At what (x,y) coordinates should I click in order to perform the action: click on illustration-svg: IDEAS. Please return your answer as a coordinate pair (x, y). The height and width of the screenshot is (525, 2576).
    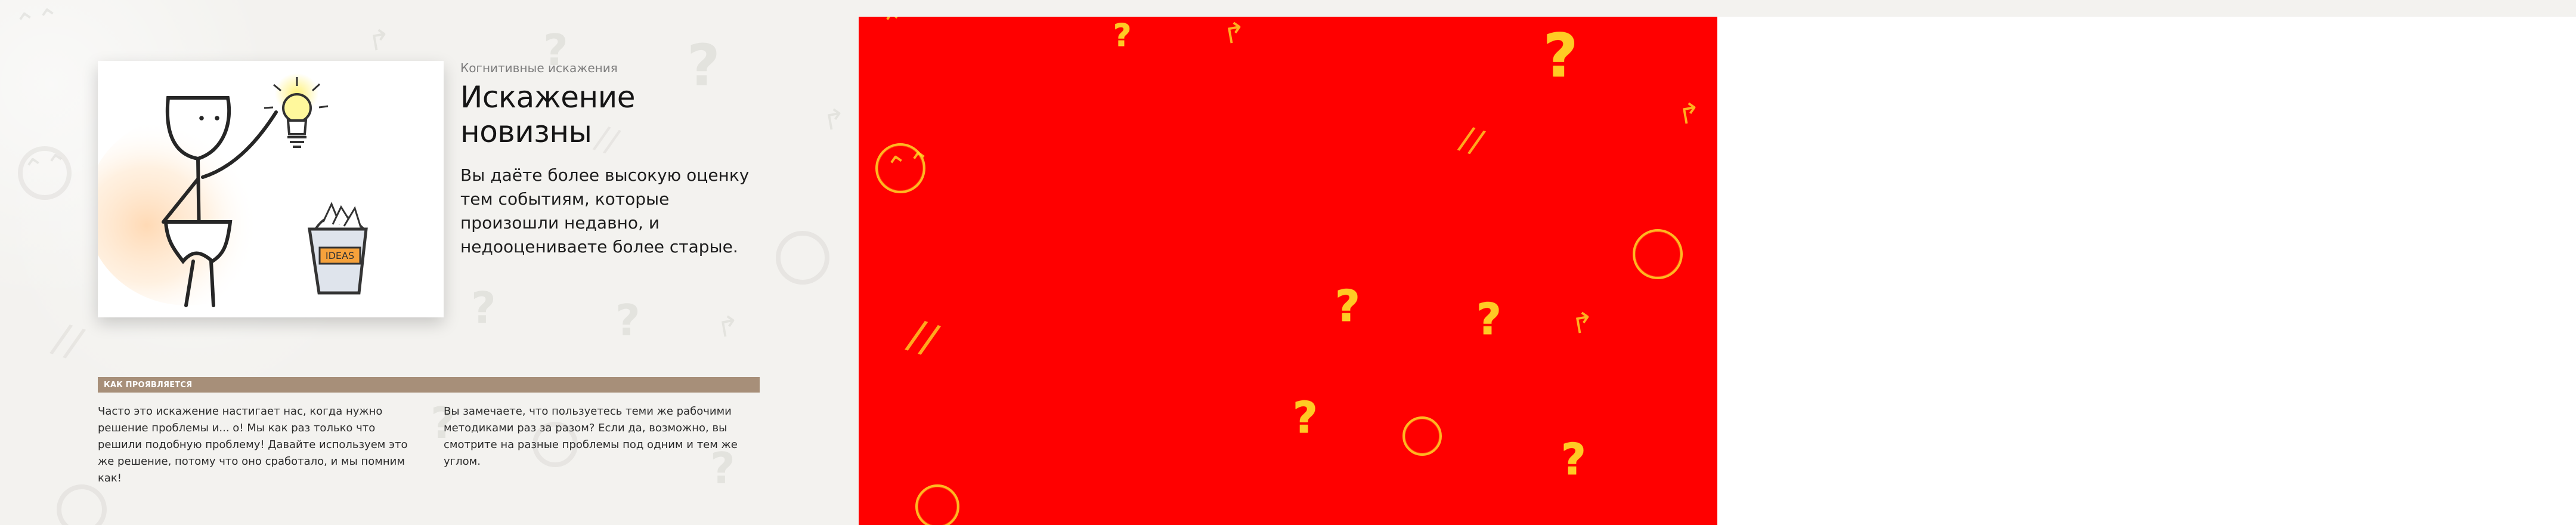
    Looking at the image, I should click on (271, 189).